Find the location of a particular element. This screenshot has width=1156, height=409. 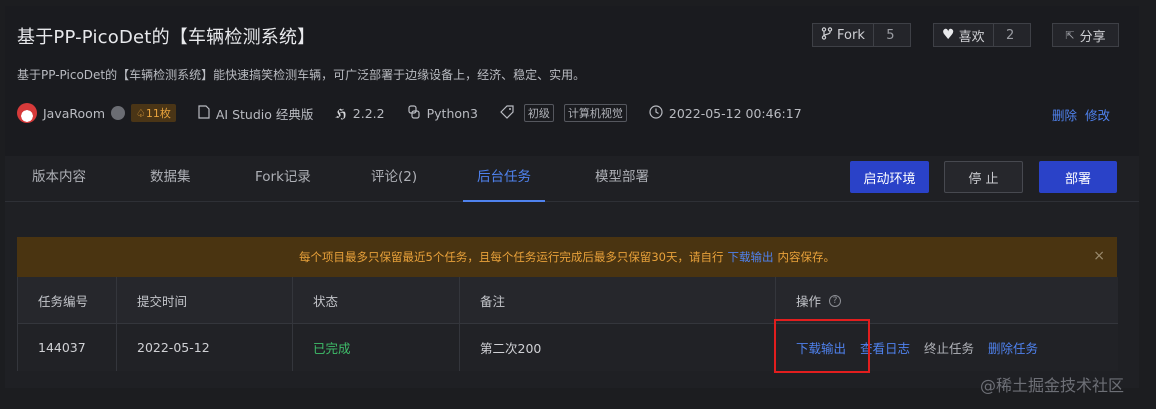

header-operations: 操作 ? is located at coordinates (947, 300).